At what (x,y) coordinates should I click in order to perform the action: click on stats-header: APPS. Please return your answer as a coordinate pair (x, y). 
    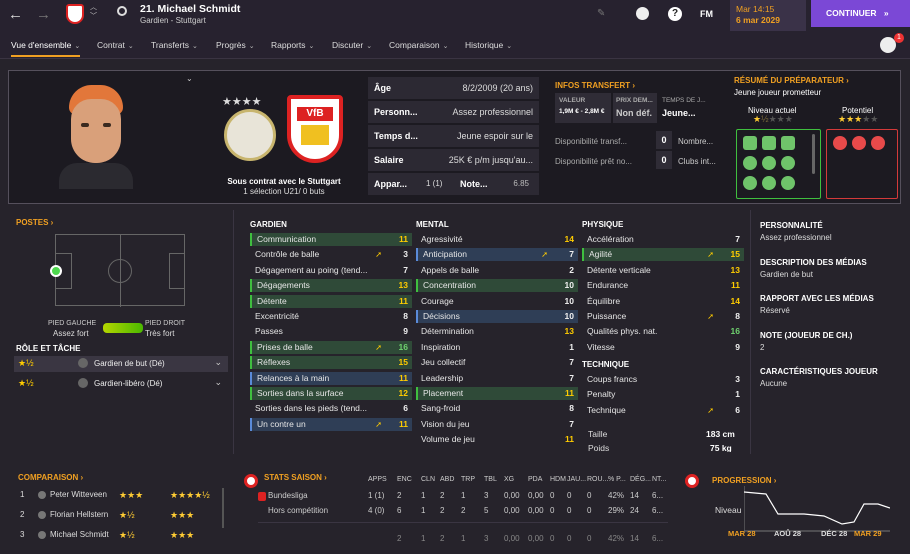
    Looking at the image, I should click on (377, 479).